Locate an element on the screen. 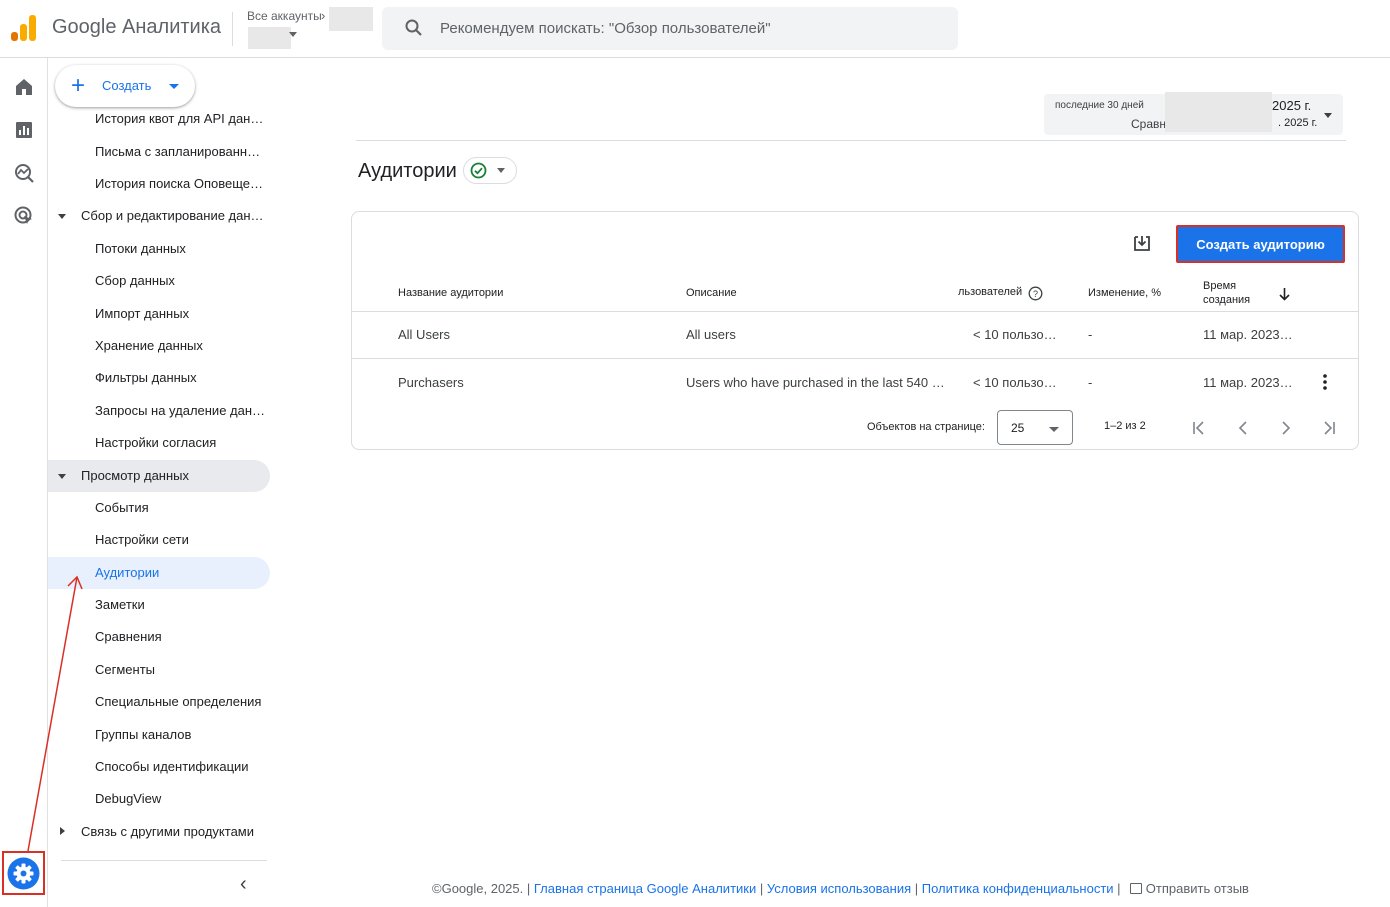 This screenshot has height=907, width=1390. page-title: Аудитории is located at coordinates (407, 171).